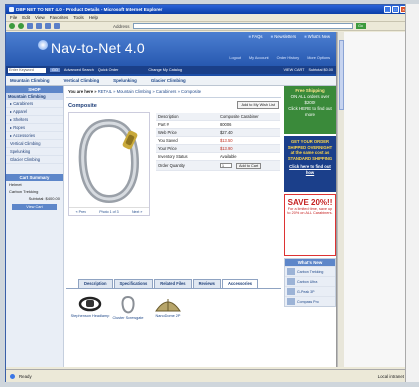 This screenshot has height=387, width=419. What do you see at coordinates (26, 17) in the screenshot?
I see `menu-edit: Edit` at bounding box center [26, 17].